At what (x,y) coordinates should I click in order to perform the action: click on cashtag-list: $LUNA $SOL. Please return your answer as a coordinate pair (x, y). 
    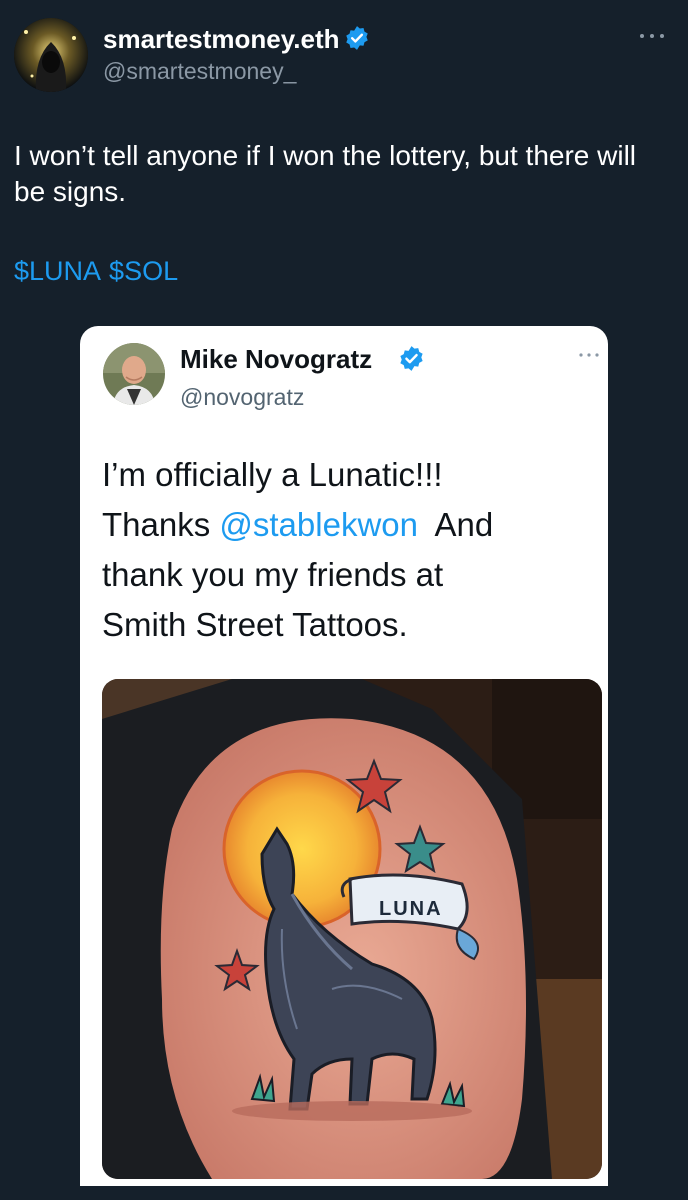
    Looking at the image, I should click on (100, 271).